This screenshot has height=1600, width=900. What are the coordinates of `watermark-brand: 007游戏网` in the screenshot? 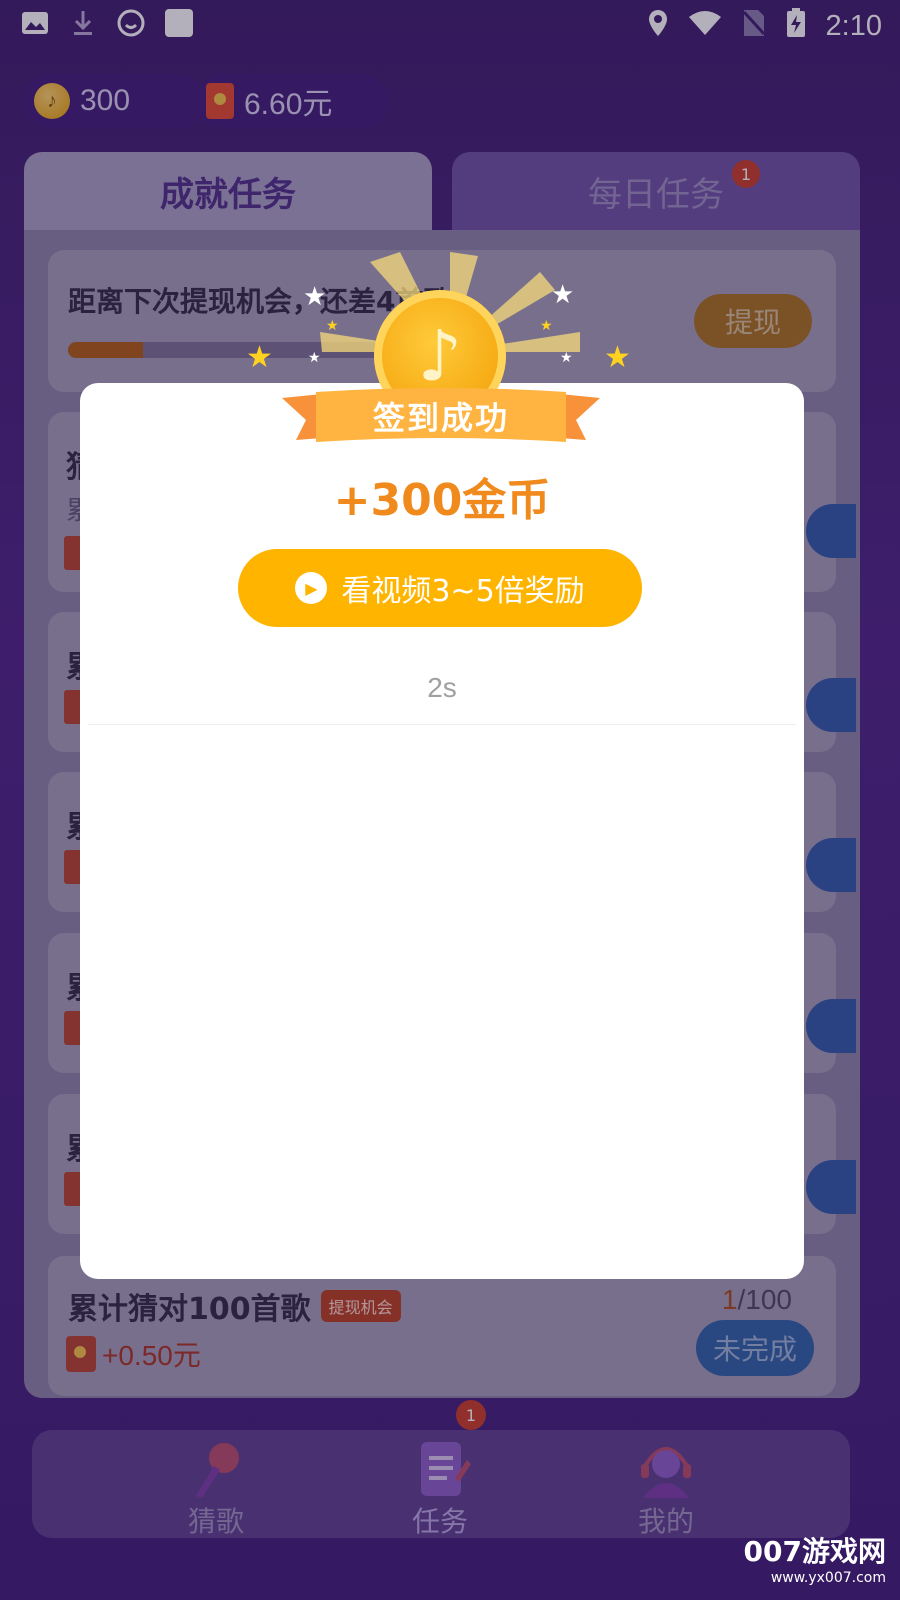 It's located at (814, 1551).